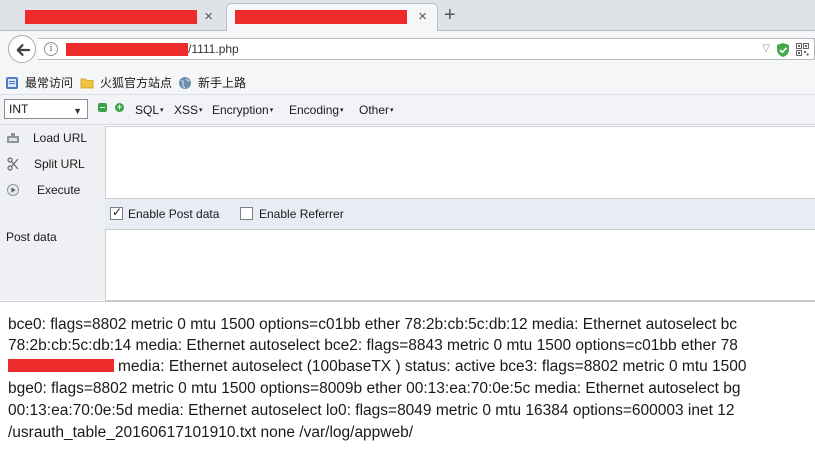 This screenshot has width=815, height=449. Describe the element at coordinates (59, 190) in the screenshot. I see `action-label: Execute` at that location.